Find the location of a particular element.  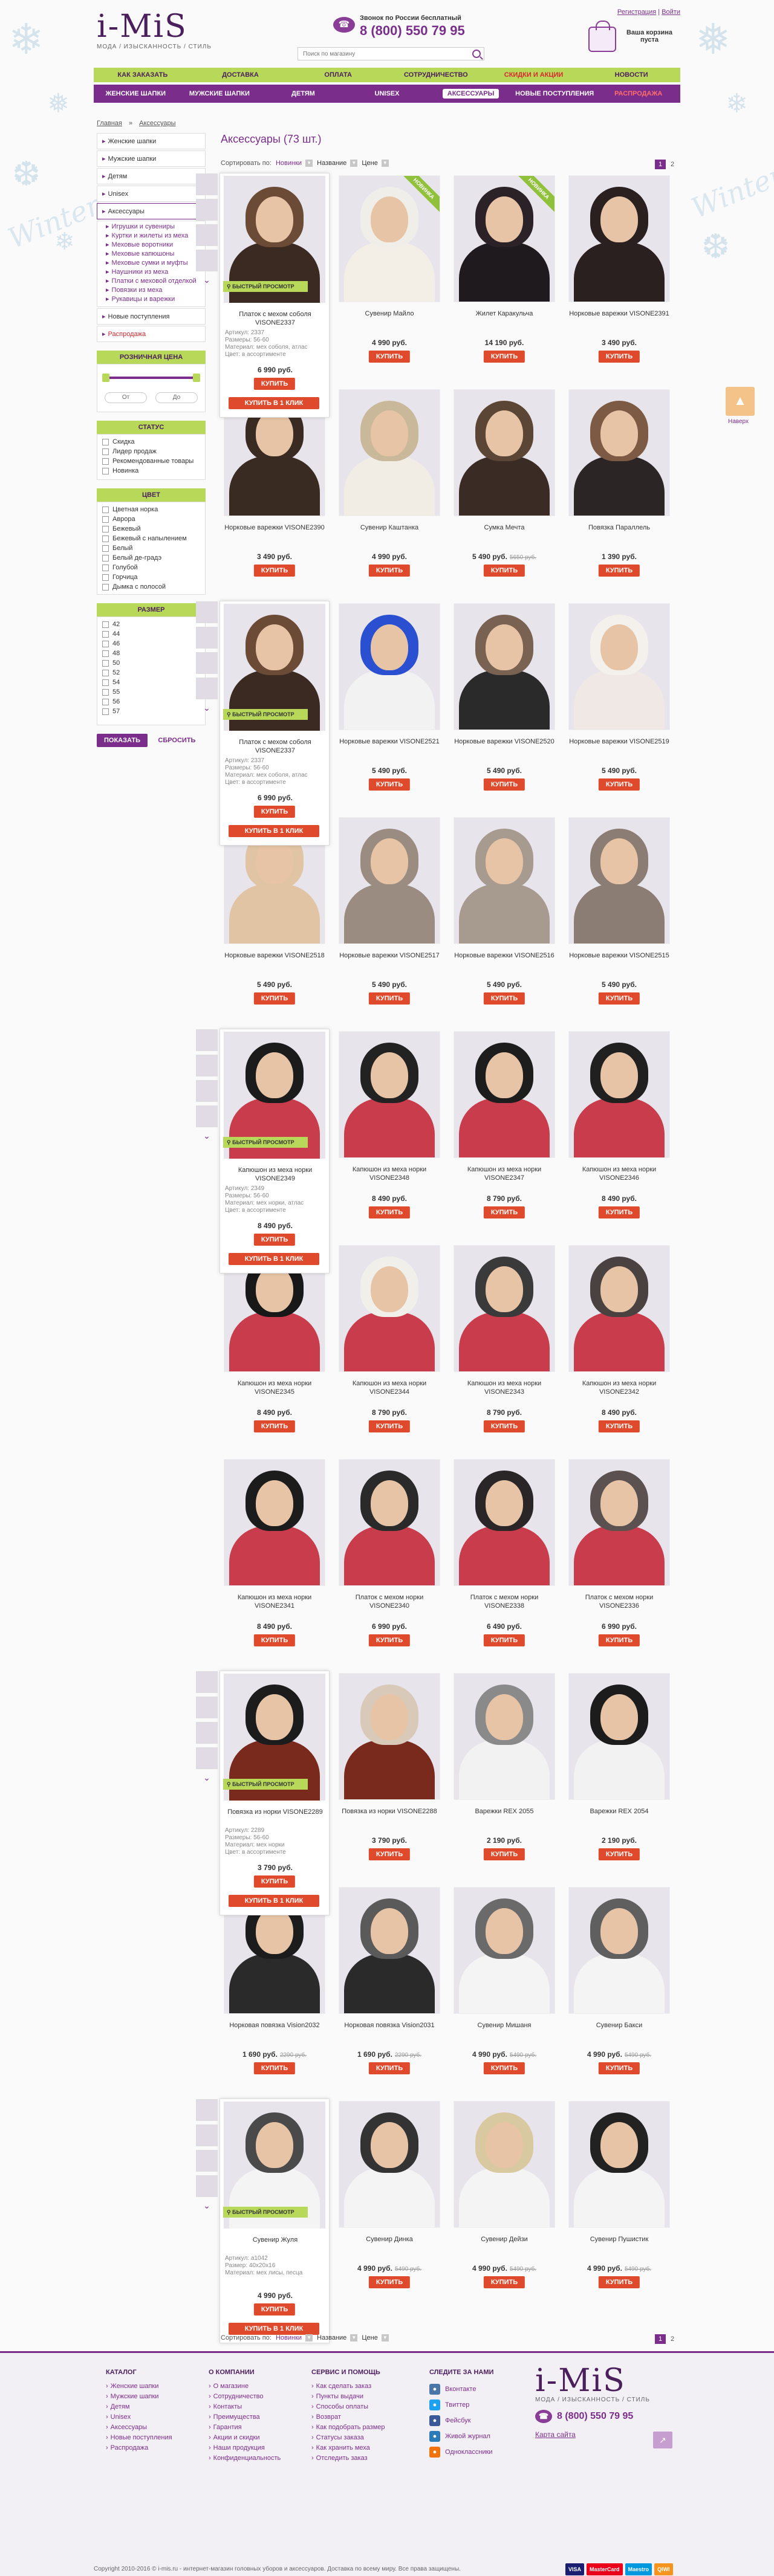

product-name: Капюшон из меха норки VISONE2349 is located at coordinates (275, 1174).